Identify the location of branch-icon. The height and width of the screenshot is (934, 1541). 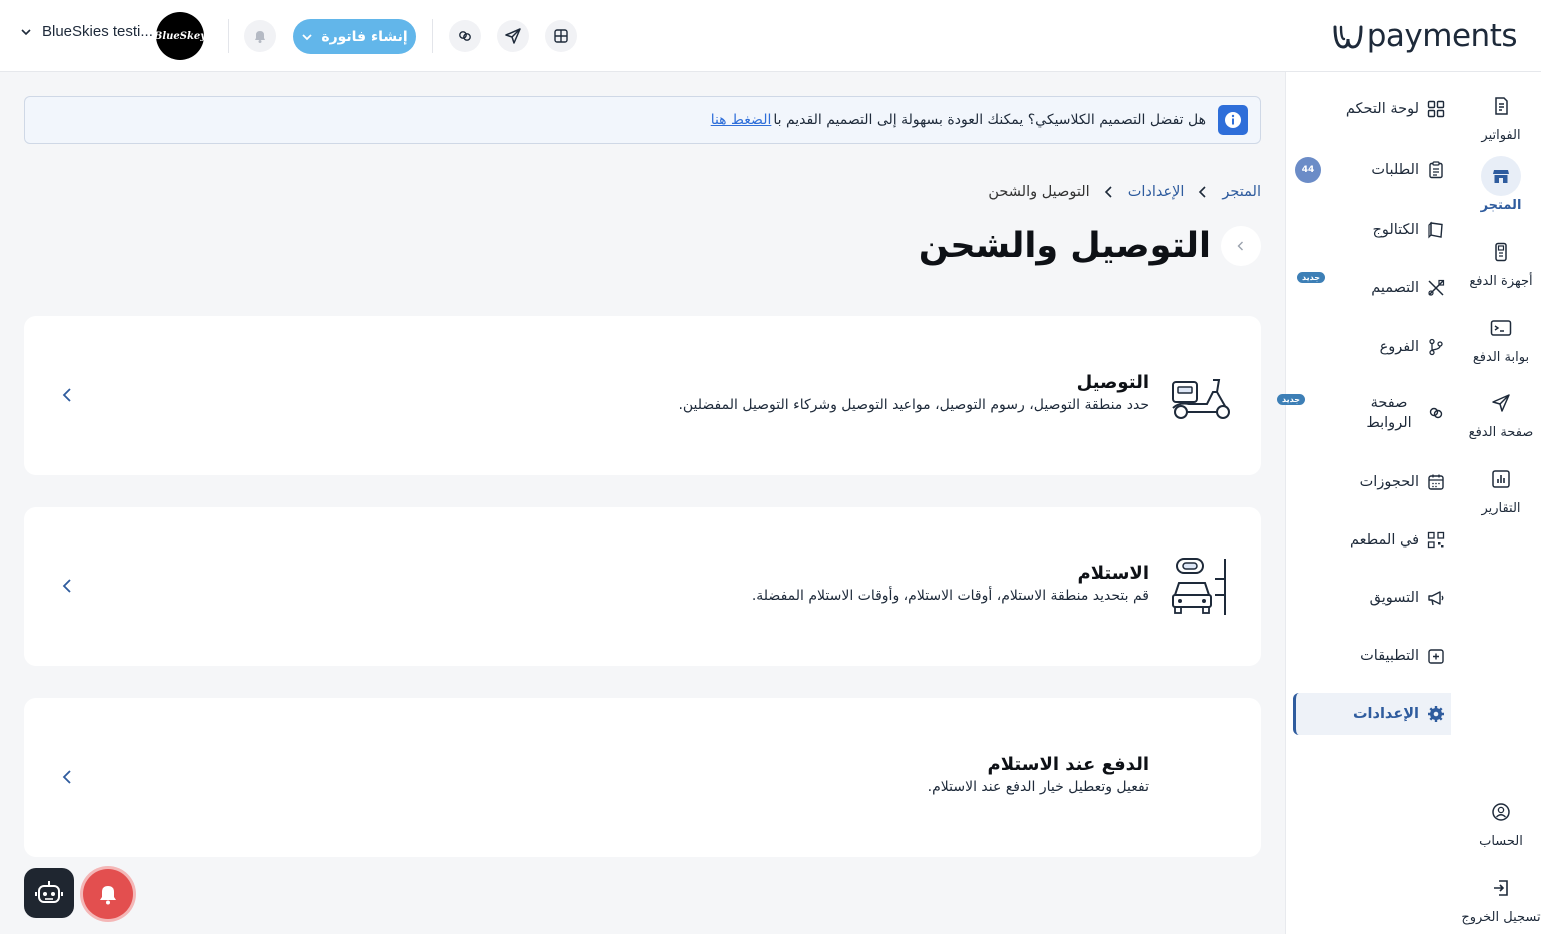
(1436, 347).